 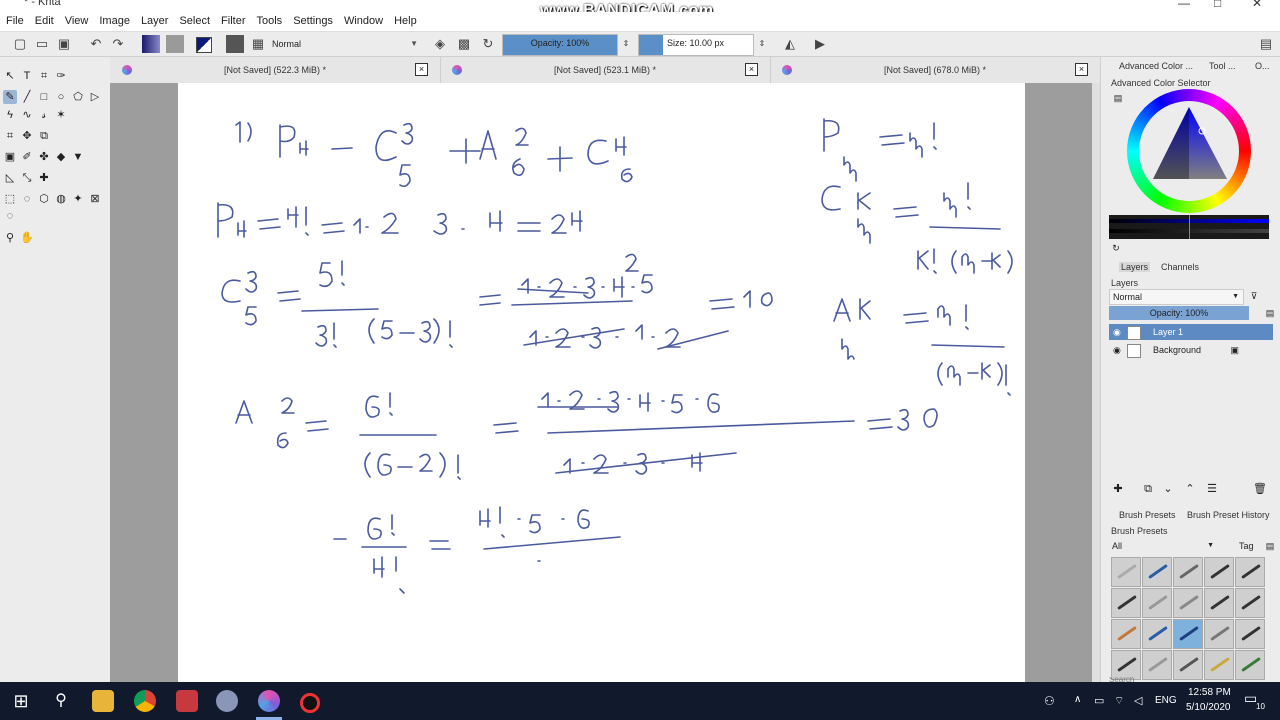 What do you see at coordinates (269, 701) in the screenshot?
I see `krita-taskbar-icon` at bounding box center [269, 701].